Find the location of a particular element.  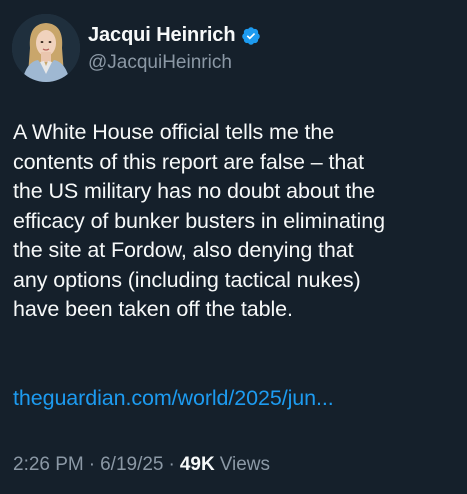

tweet-time: 2:26 PM is located at coordinates (48, 465).